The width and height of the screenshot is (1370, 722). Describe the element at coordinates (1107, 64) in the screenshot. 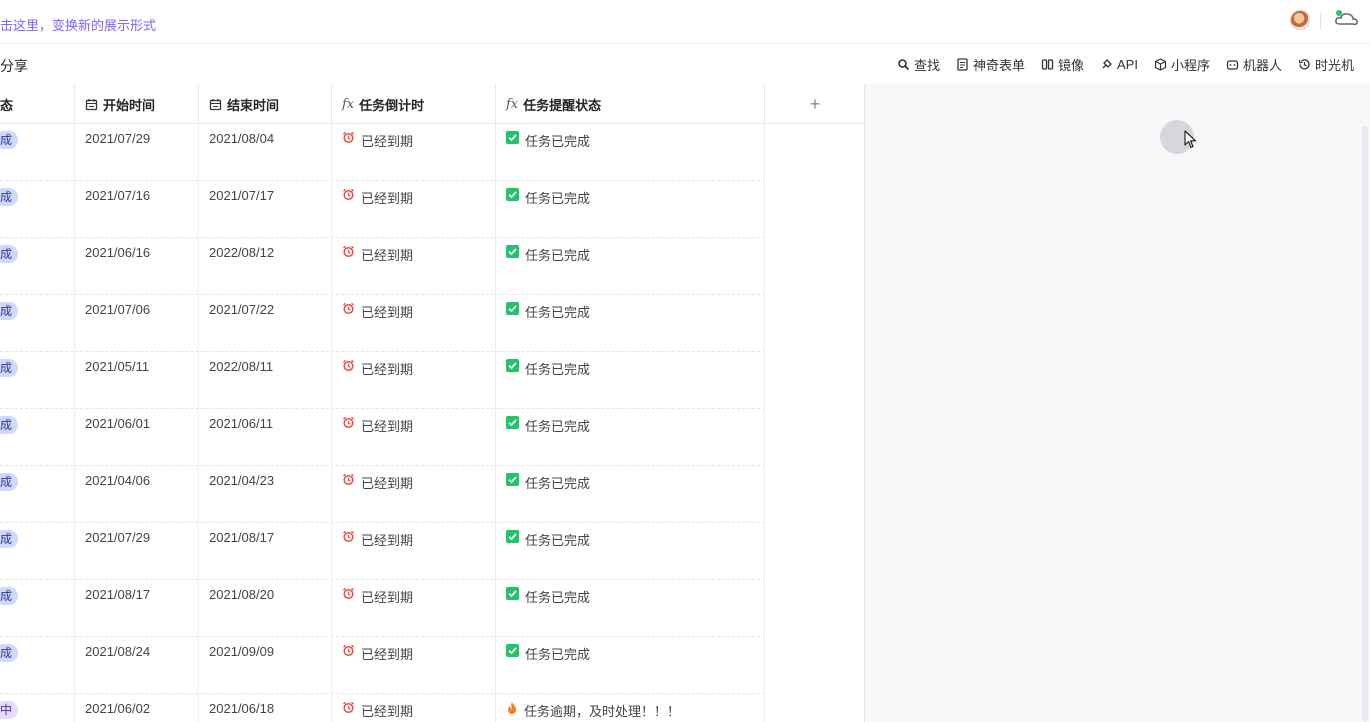

I see `api-icon` at that location.